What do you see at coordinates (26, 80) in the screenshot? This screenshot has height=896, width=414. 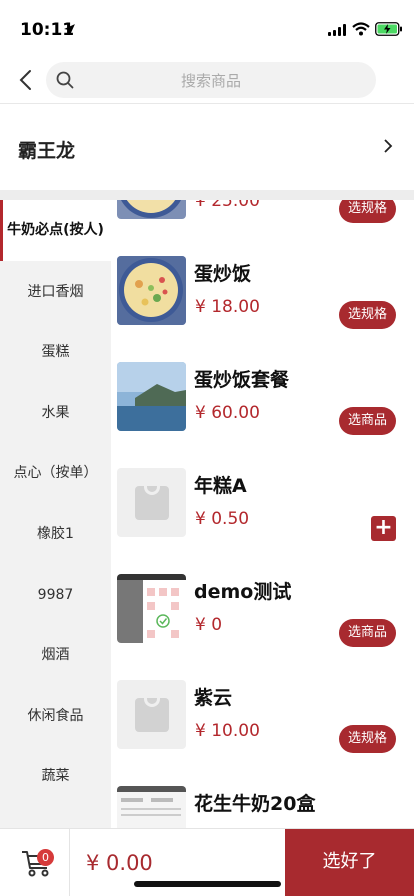 I see `back-arrow-icon` at bounding box center [26, 80].